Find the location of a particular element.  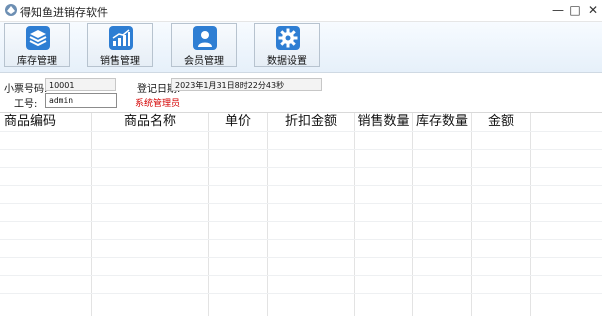

member-management-button: 会员管理 is located at coordinates (204, 45).